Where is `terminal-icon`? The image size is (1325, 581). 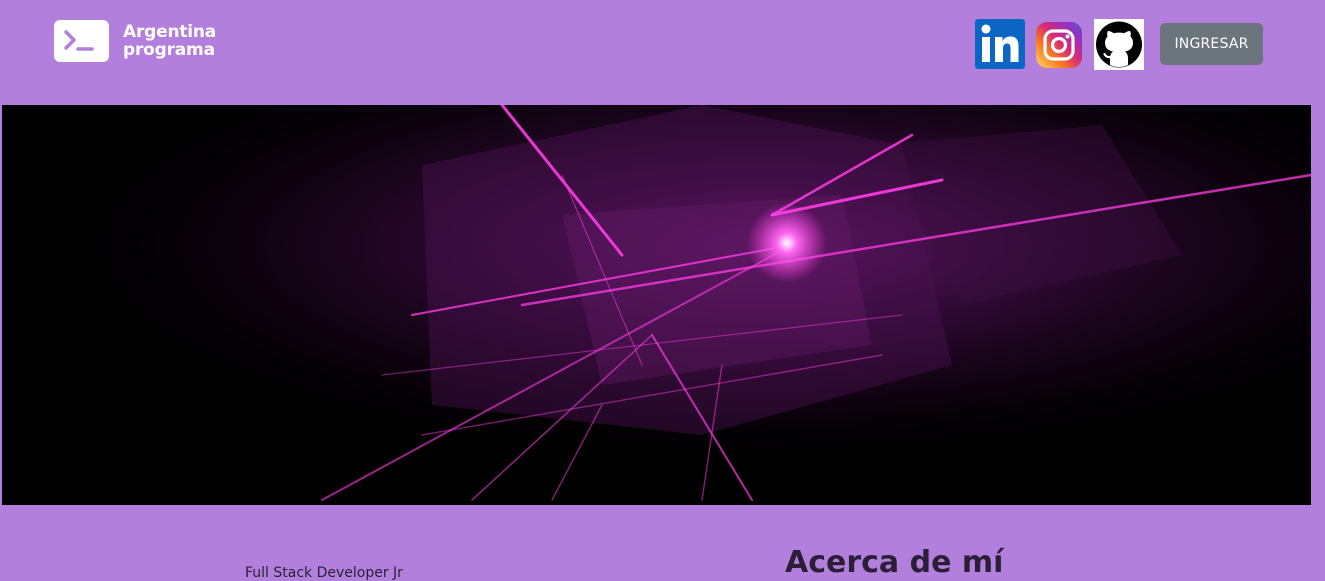
terminal-icon is located at coordinates (81, 41).